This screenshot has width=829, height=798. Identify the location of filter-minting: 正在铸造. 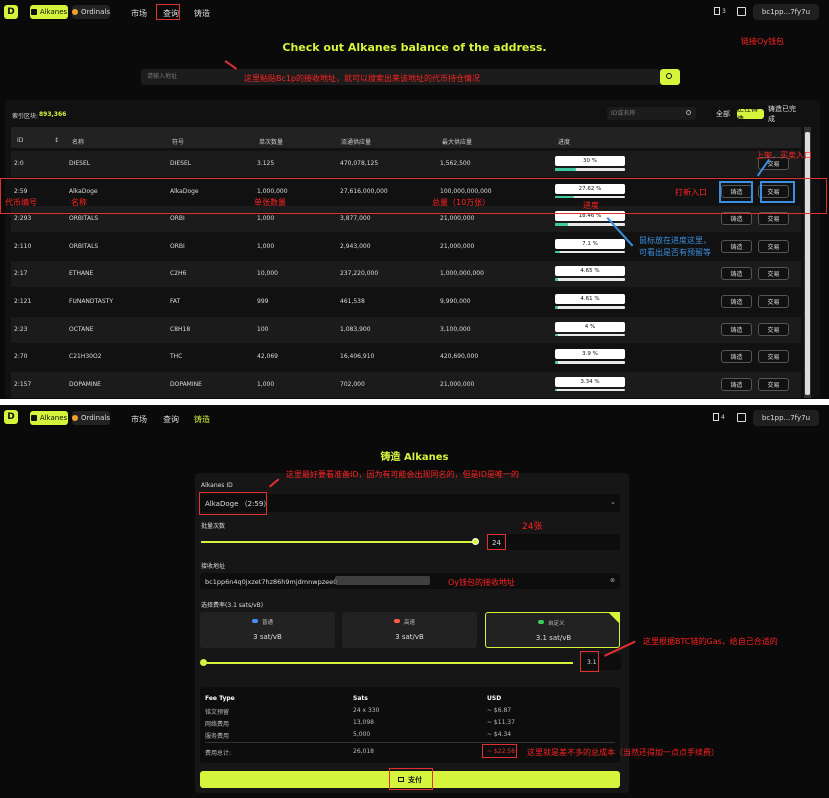
(750, 114).